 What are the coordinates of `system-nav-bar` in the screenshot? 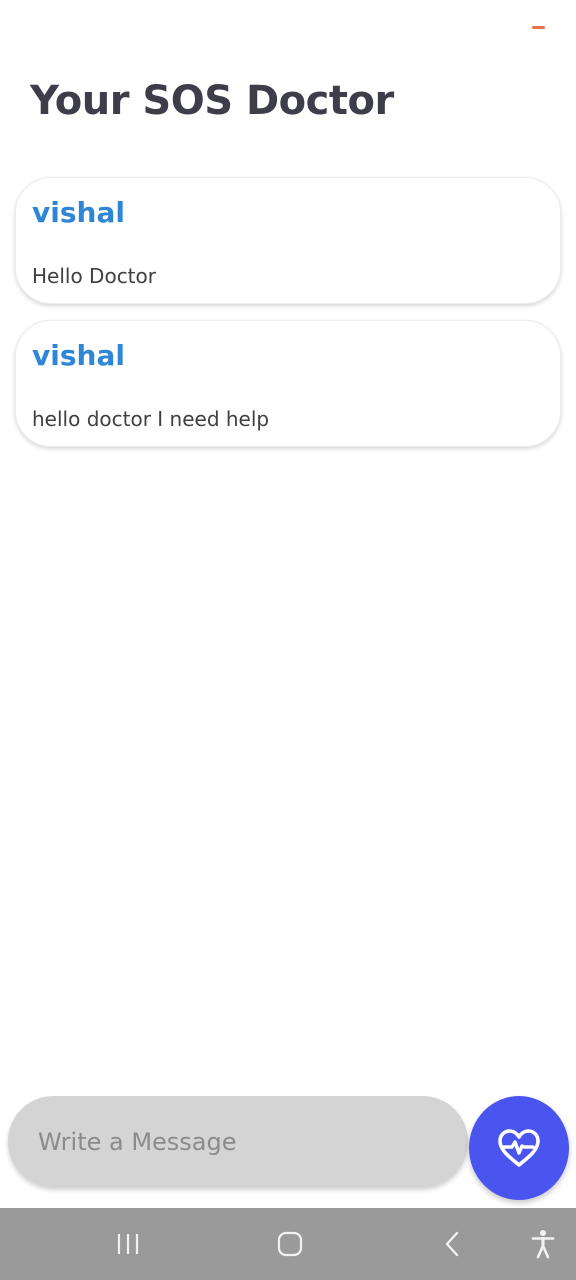 It's located at (288, 1244).